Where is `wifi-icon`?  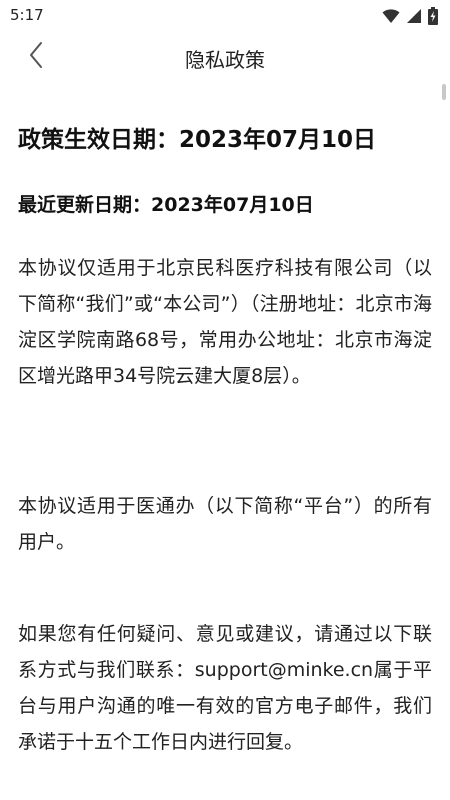
wifi-icon is located at coordinates (391, 18).